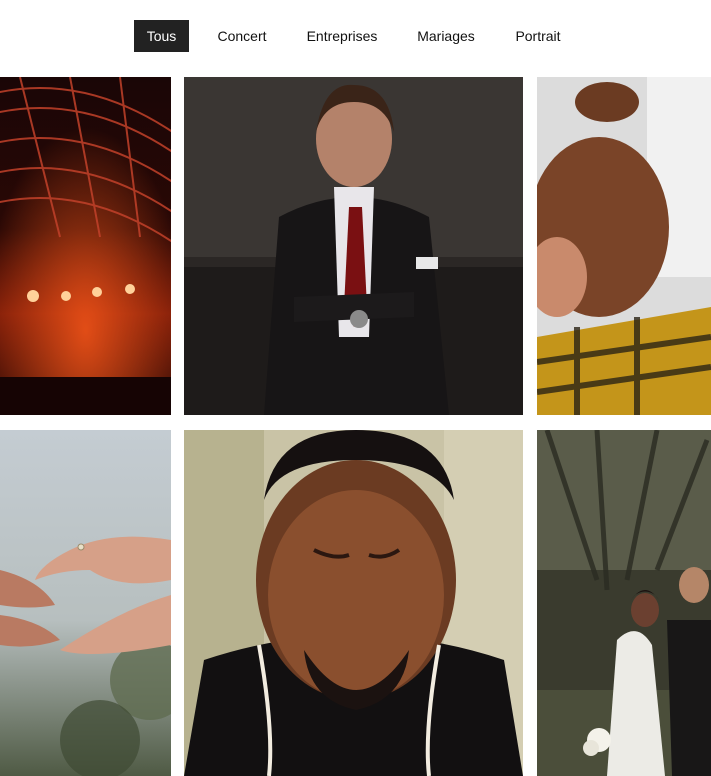 This screenshot has width=711, height=776. What do you see at coordinates (342, 36) in the screenshot?
I see `filter-entreprises-button: Entreprises` at bounding box center [342, 36].